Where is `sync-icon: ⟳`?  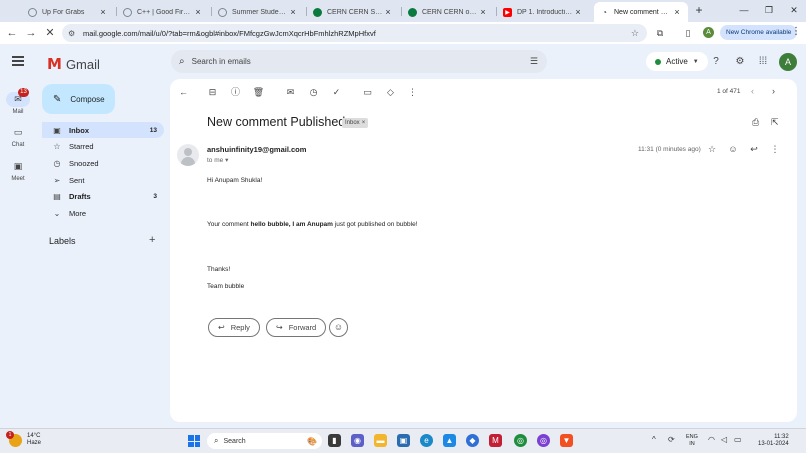
sync-icon: ⟳ is located at coordinates (671, 439).